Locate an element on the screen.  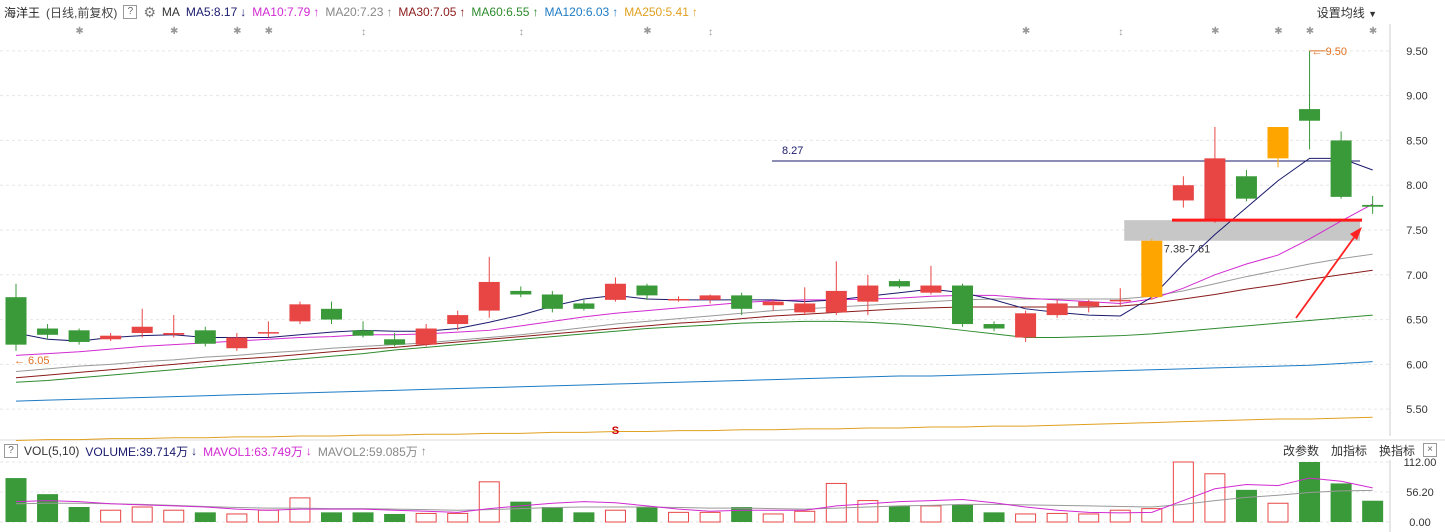
high-label: ← 9.50 is located at coordinates (1329, 52).